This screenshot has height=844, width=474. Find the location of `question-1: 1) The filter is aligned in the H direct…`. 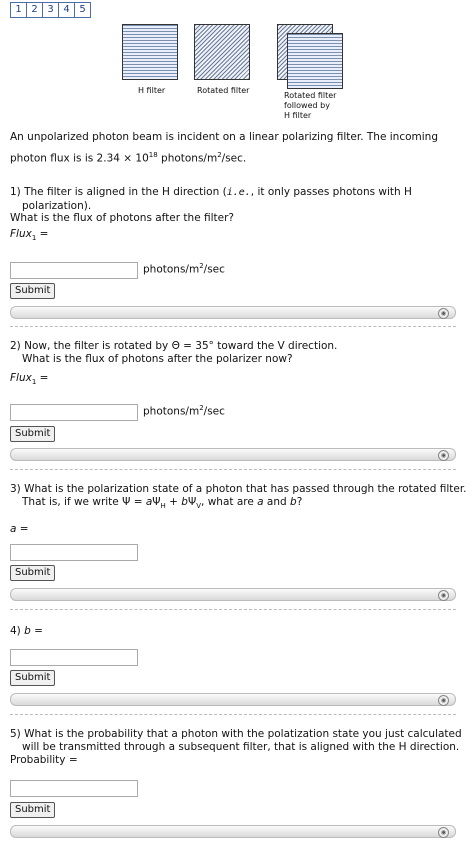

question-1: 1) The filter is aligned in the H direct… is located at coordinates (211, 214).